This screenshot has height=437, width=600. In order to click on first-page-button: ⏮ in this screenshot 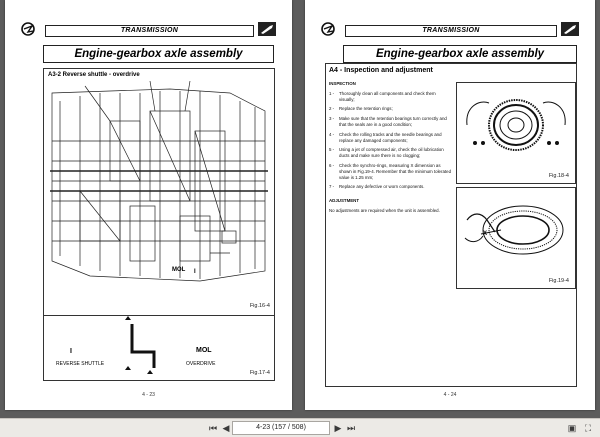, I will do `click(213, 428)`.